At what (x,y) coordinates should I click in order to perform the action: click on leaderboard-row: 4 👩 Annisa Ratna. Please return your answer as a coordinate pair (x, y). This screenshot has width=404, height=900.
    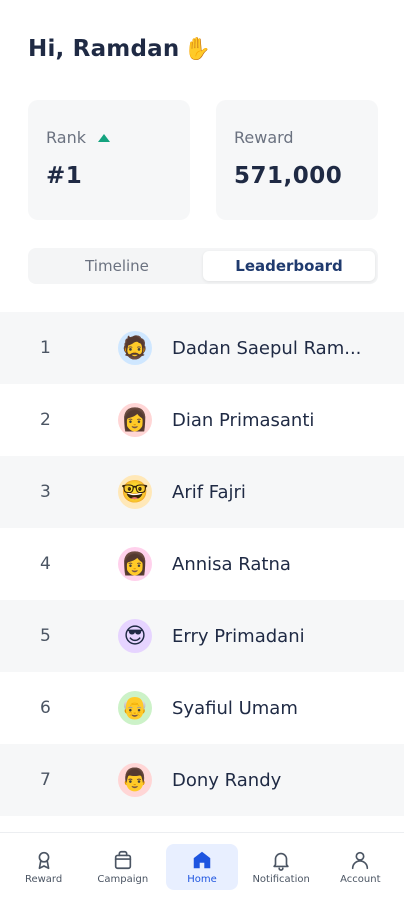
    Looking at the image, I should click on (202, 564).